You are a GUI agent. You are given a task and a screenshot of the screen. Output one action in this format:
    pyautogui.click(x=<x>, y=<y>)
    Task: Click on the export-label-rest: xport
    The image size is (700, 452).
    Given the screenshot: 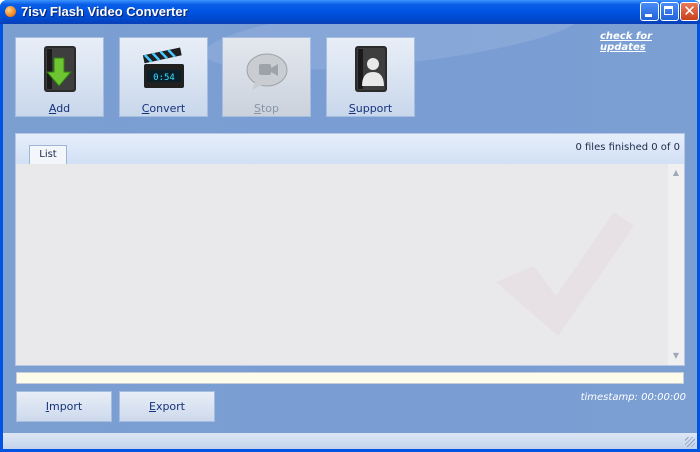 What is the action you would take?
    pyautogui.click(x=170, y=406)
    